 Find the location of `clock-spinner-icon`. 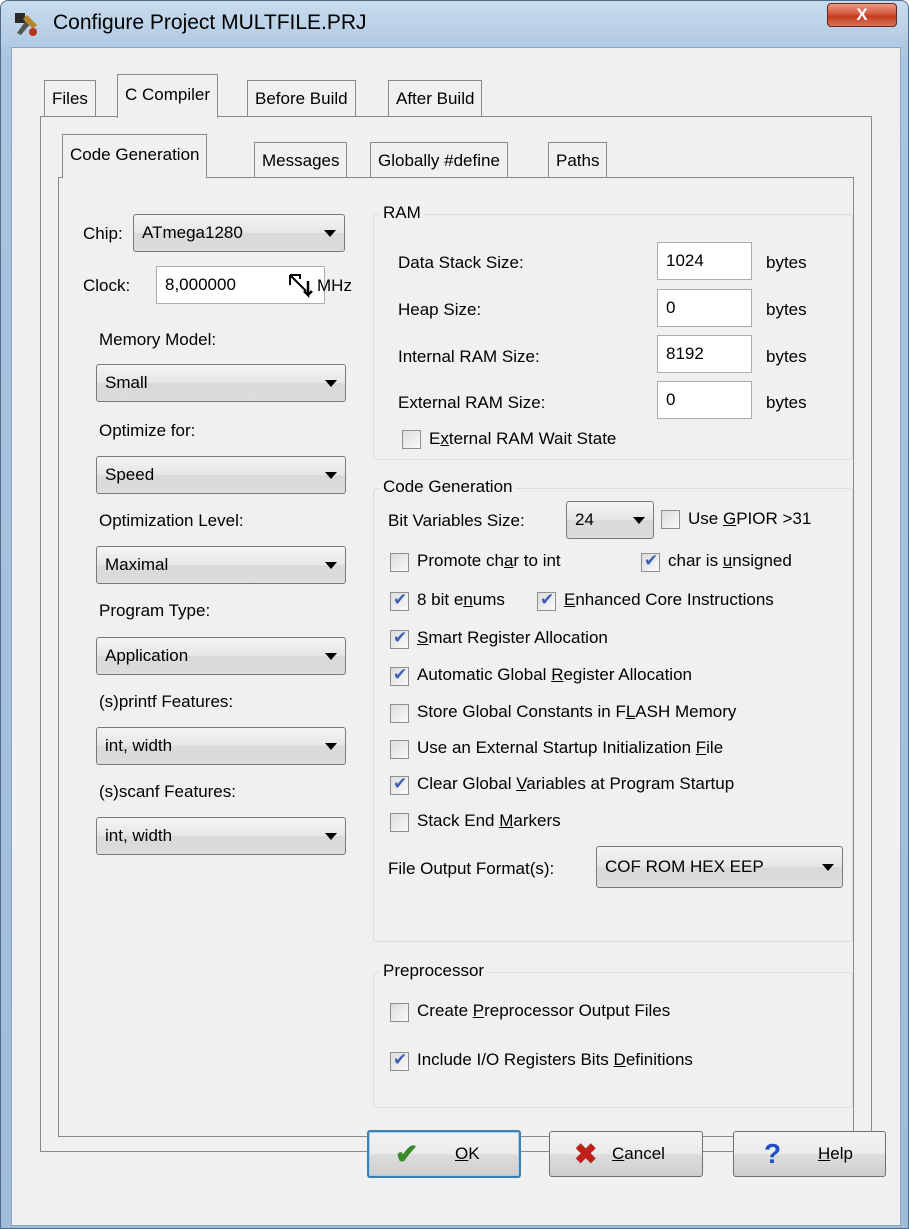

clock-spinner-icon is located at coordinates (300, 285).